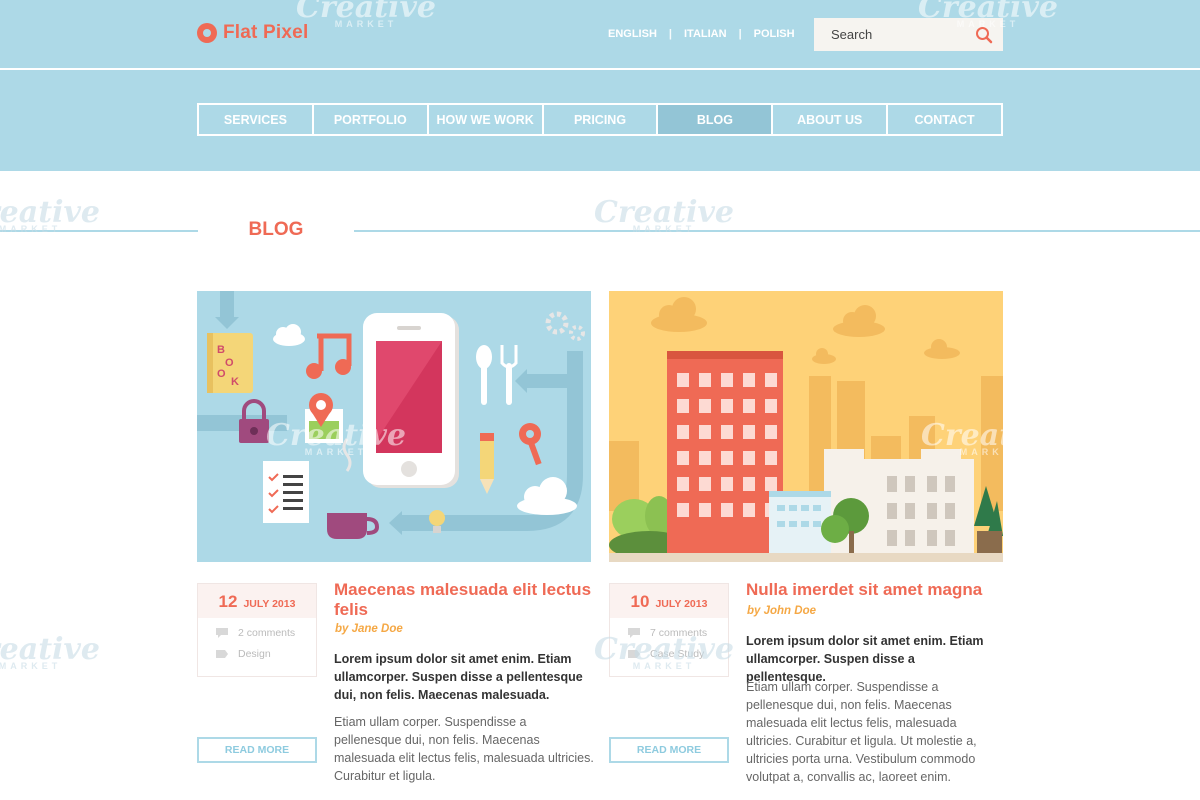  What do you see at coordinates (391, 415) in the screenshot?
I see `smartphone-illustration: B O O K` at bounding box center [391, 415].